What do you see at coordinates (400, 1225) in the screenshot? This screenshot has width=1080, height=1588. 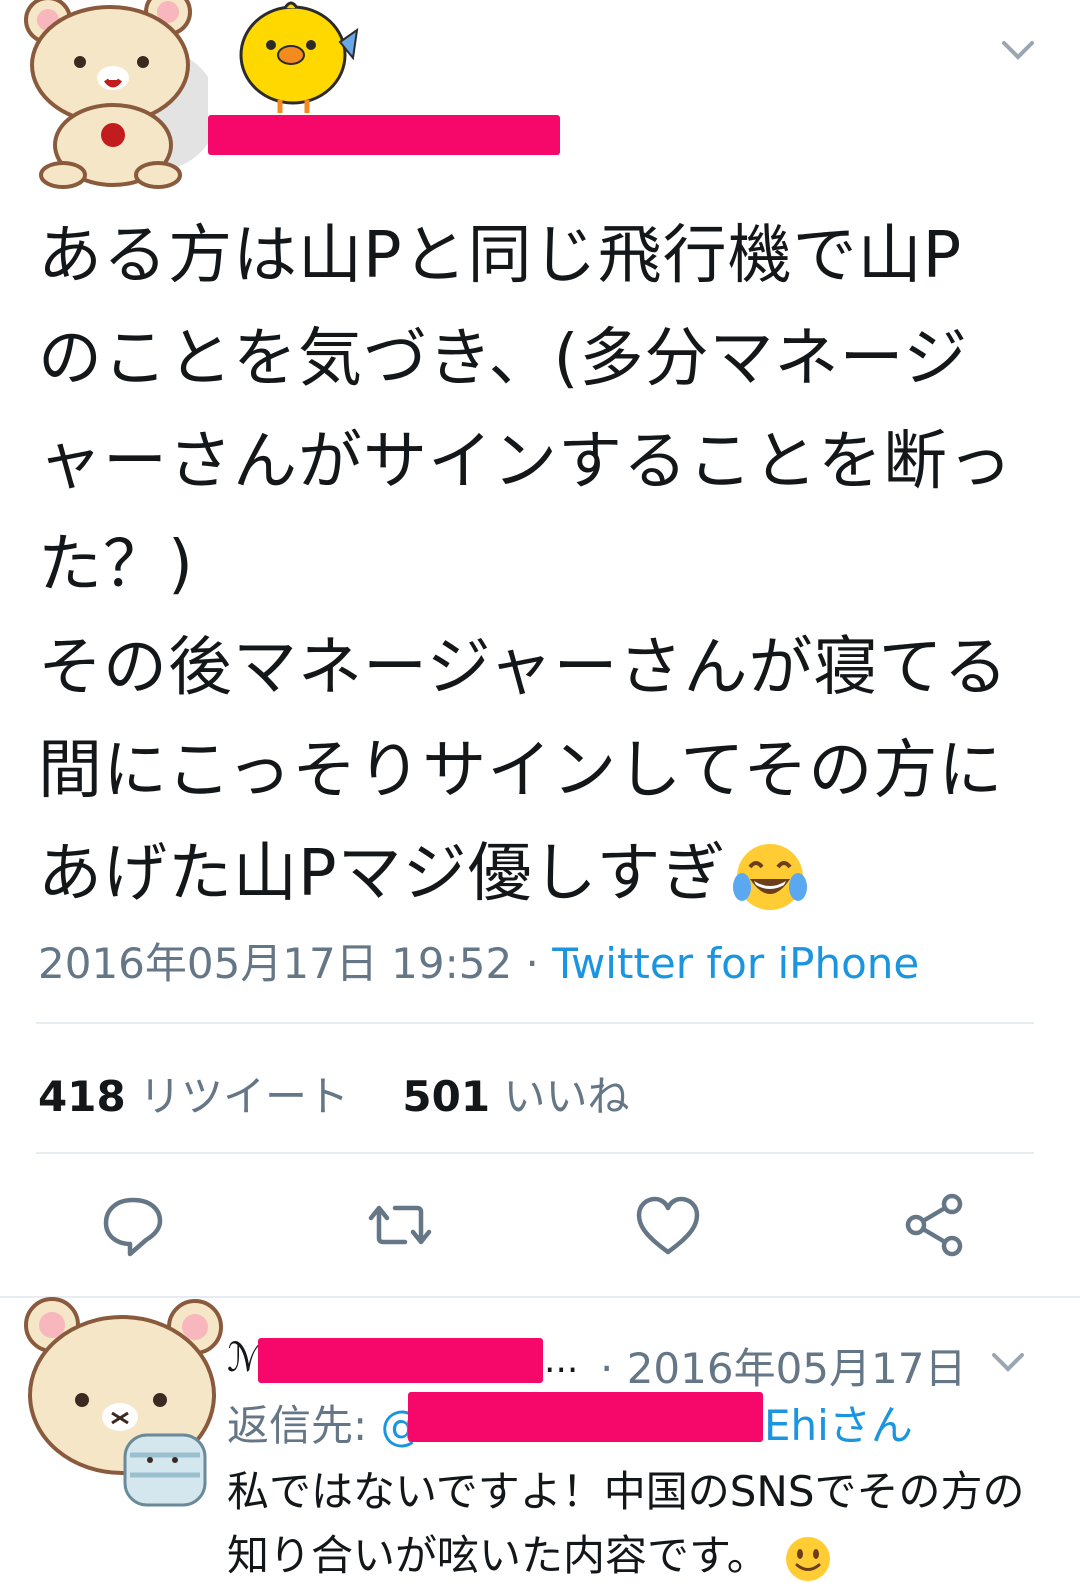 I see `retweet-icon` at bounding box center [400, 1225].